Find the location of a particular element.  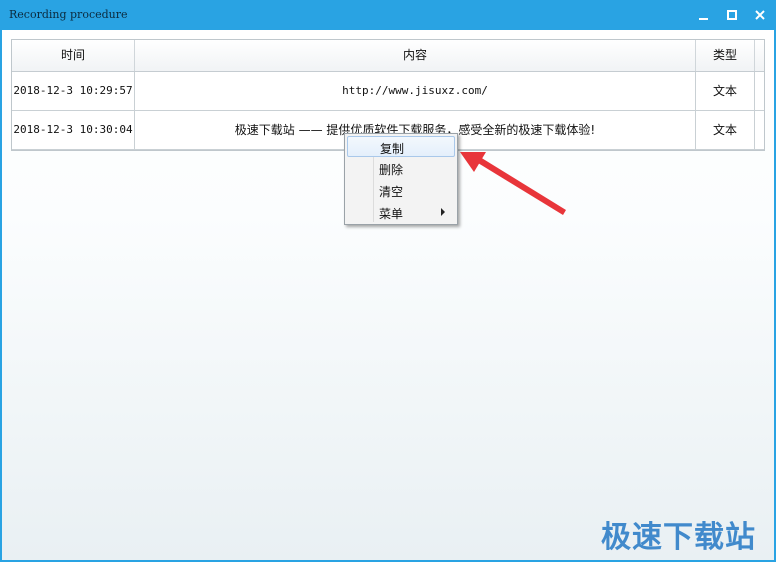

menu-item-label: 清空 is located at coordinates (391, 192).